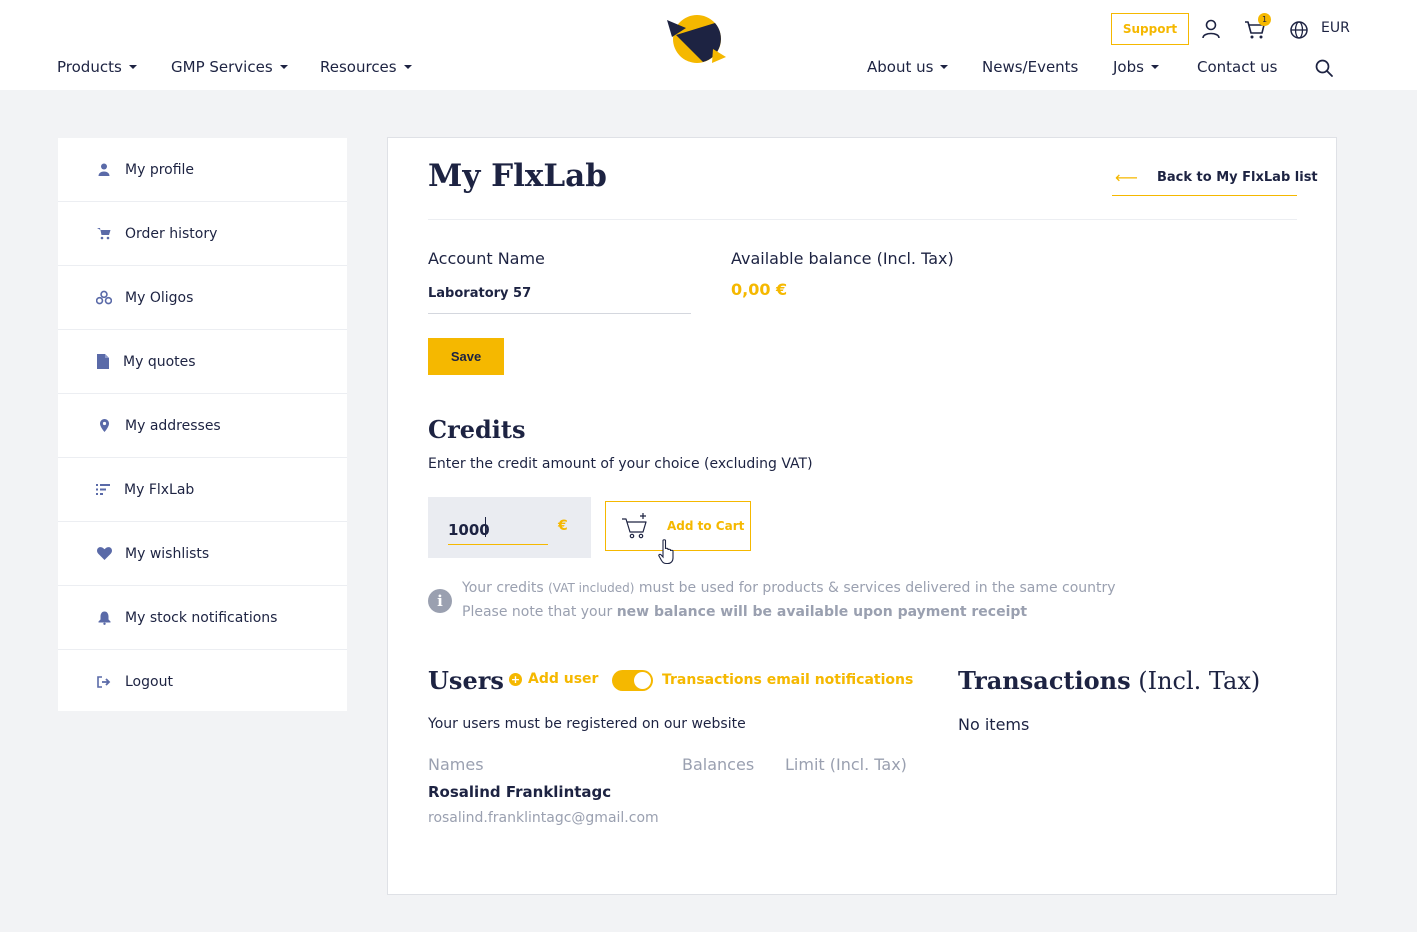  Describe the element at coordinates (358, 67) in the screenshot. I see `nav-resources-label: Resources` at that location.